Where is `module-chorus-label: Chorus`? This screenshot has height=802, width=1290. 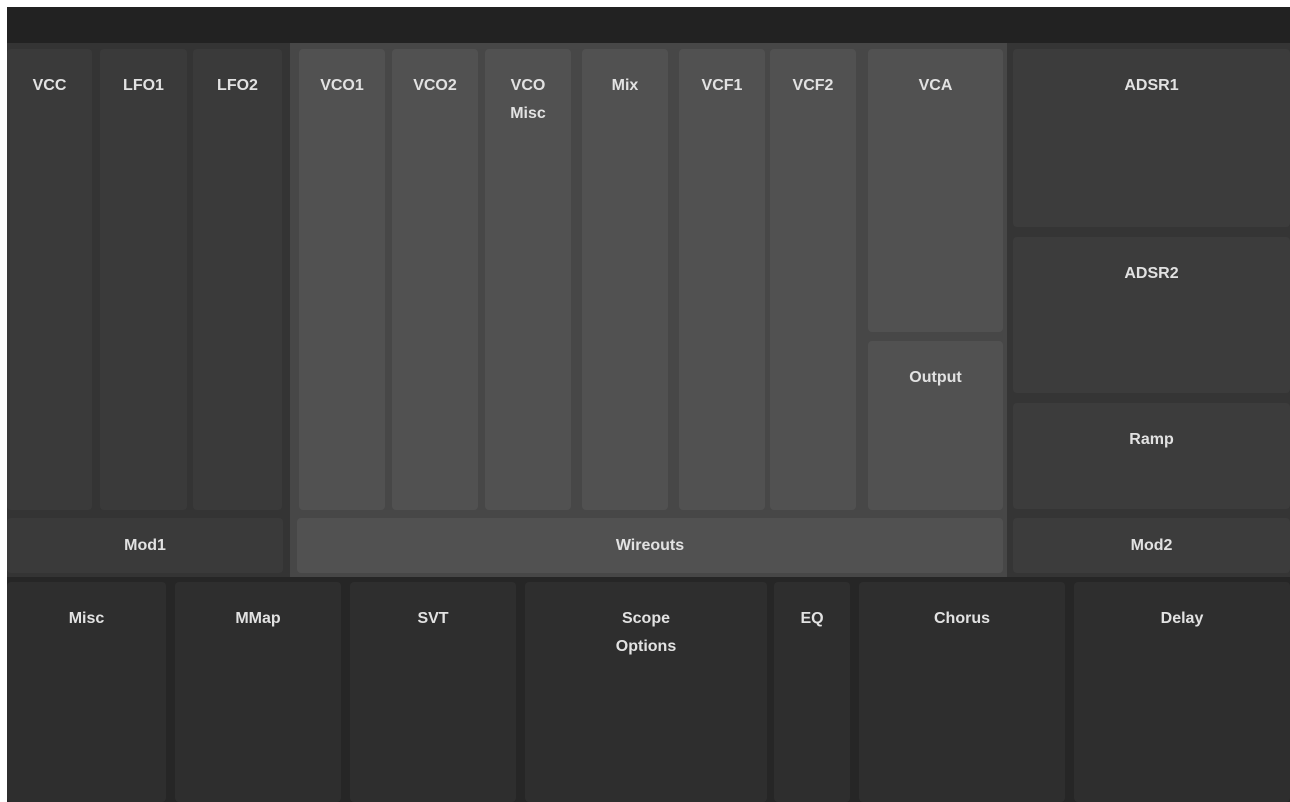
module-chorus-label: Chorus is located at coordinates (962, 618).